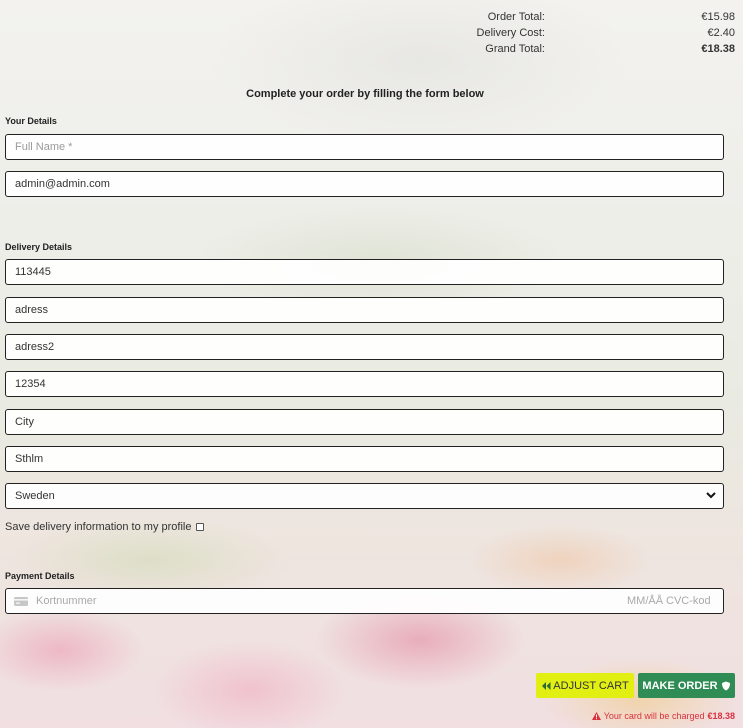  Describe the element at coordinates (654, 716) in the screenshot. I see `charge-notice-text: Your card will be charged` at that location.